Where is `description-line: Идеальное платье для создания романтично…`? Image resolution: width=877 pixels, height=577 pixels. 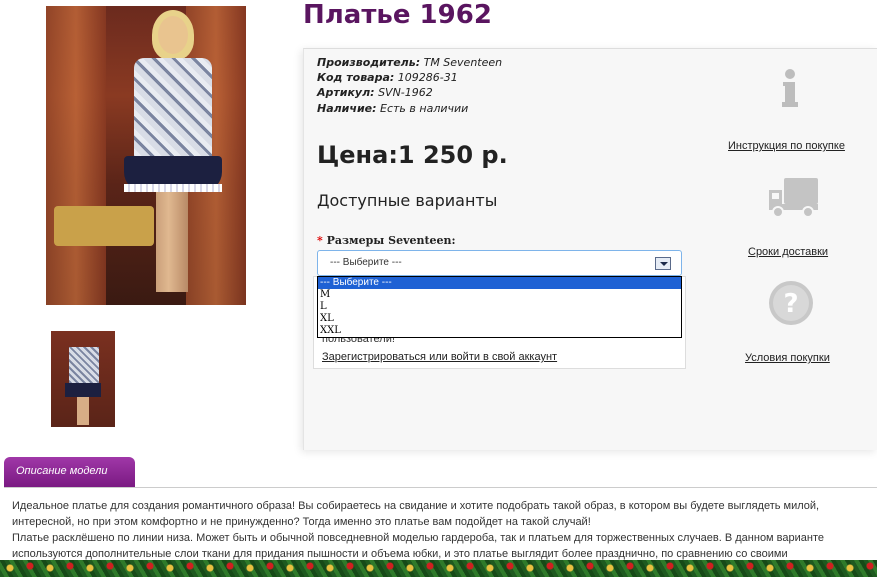
description-line: Идеальное платье для создания романтично… is located at coordinates (416, 506).